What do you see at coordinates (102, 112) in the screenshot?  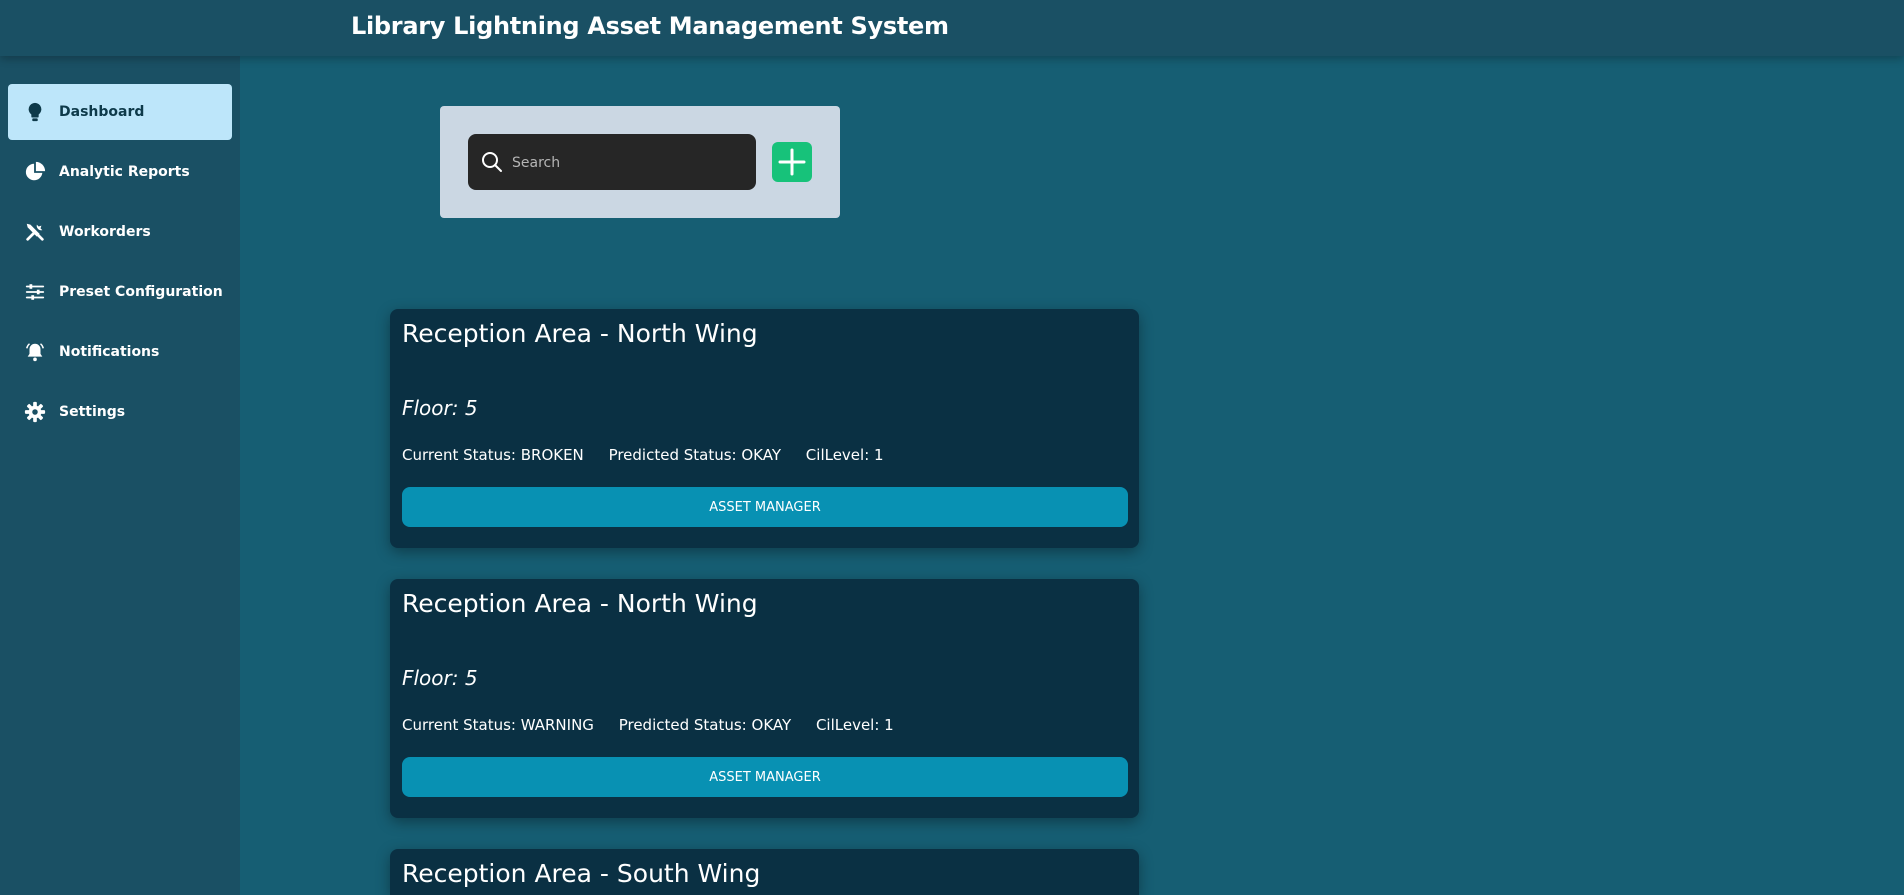 I see `sidebar-item-label: Dashboard` at bounding box center [102, 112].